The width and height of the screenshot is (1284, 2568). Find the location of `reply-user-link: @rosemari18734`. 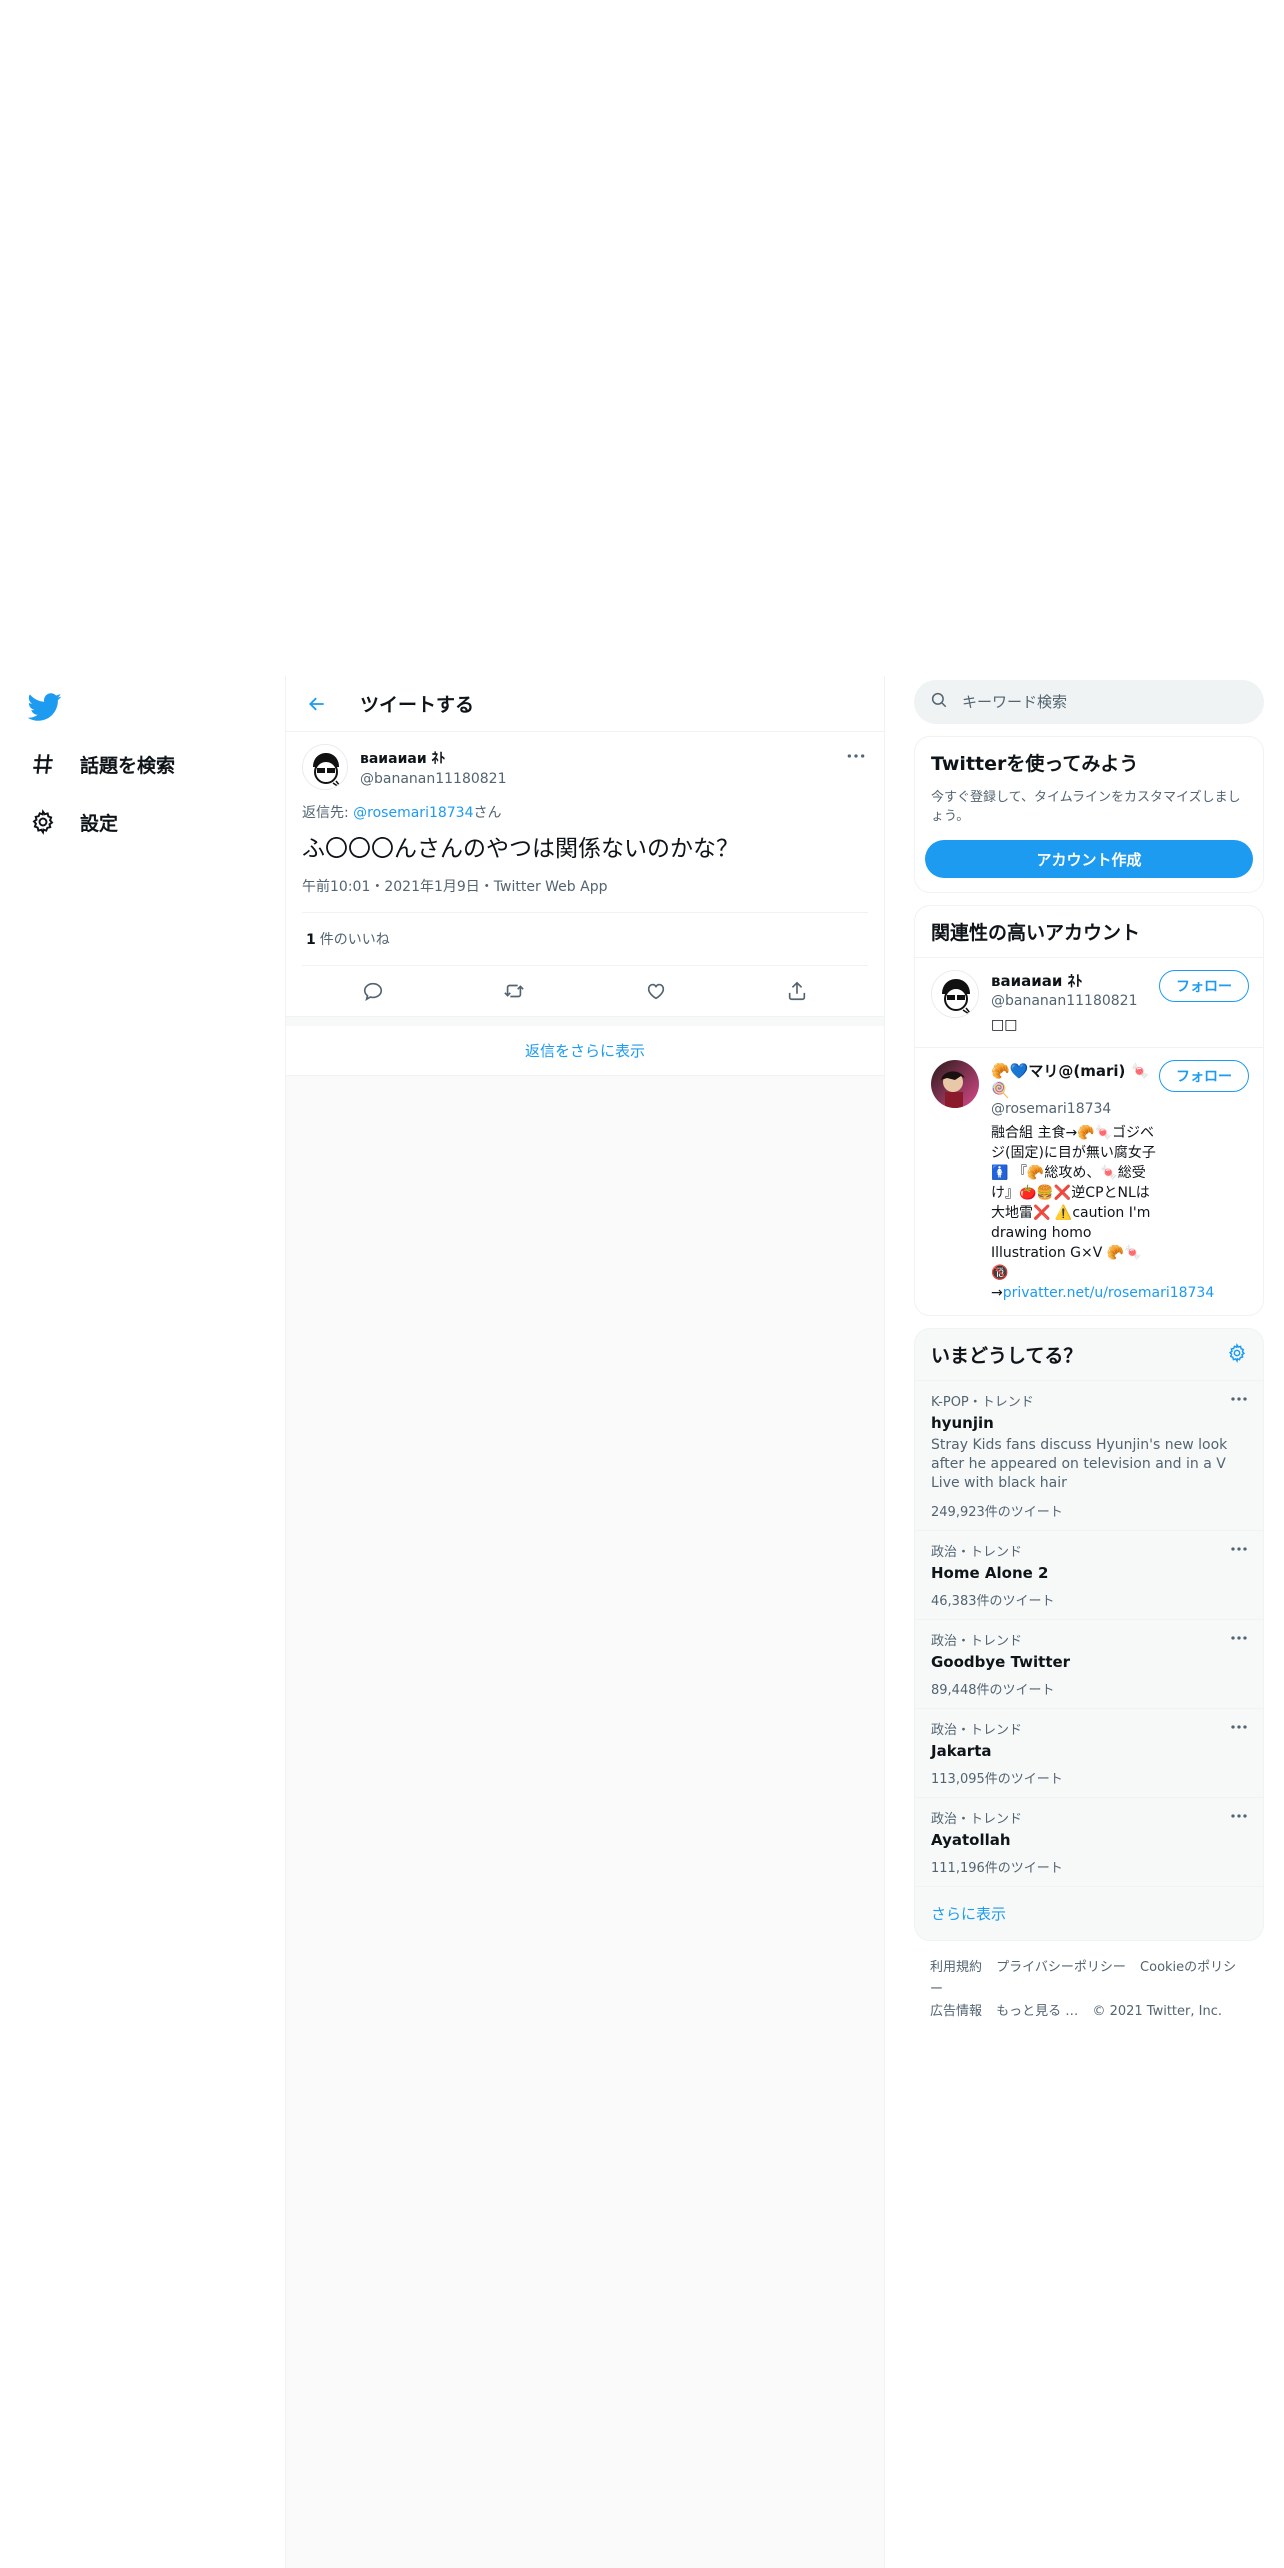

reply-user-link: @rosemari18734 is located at coordinates (413, 813).